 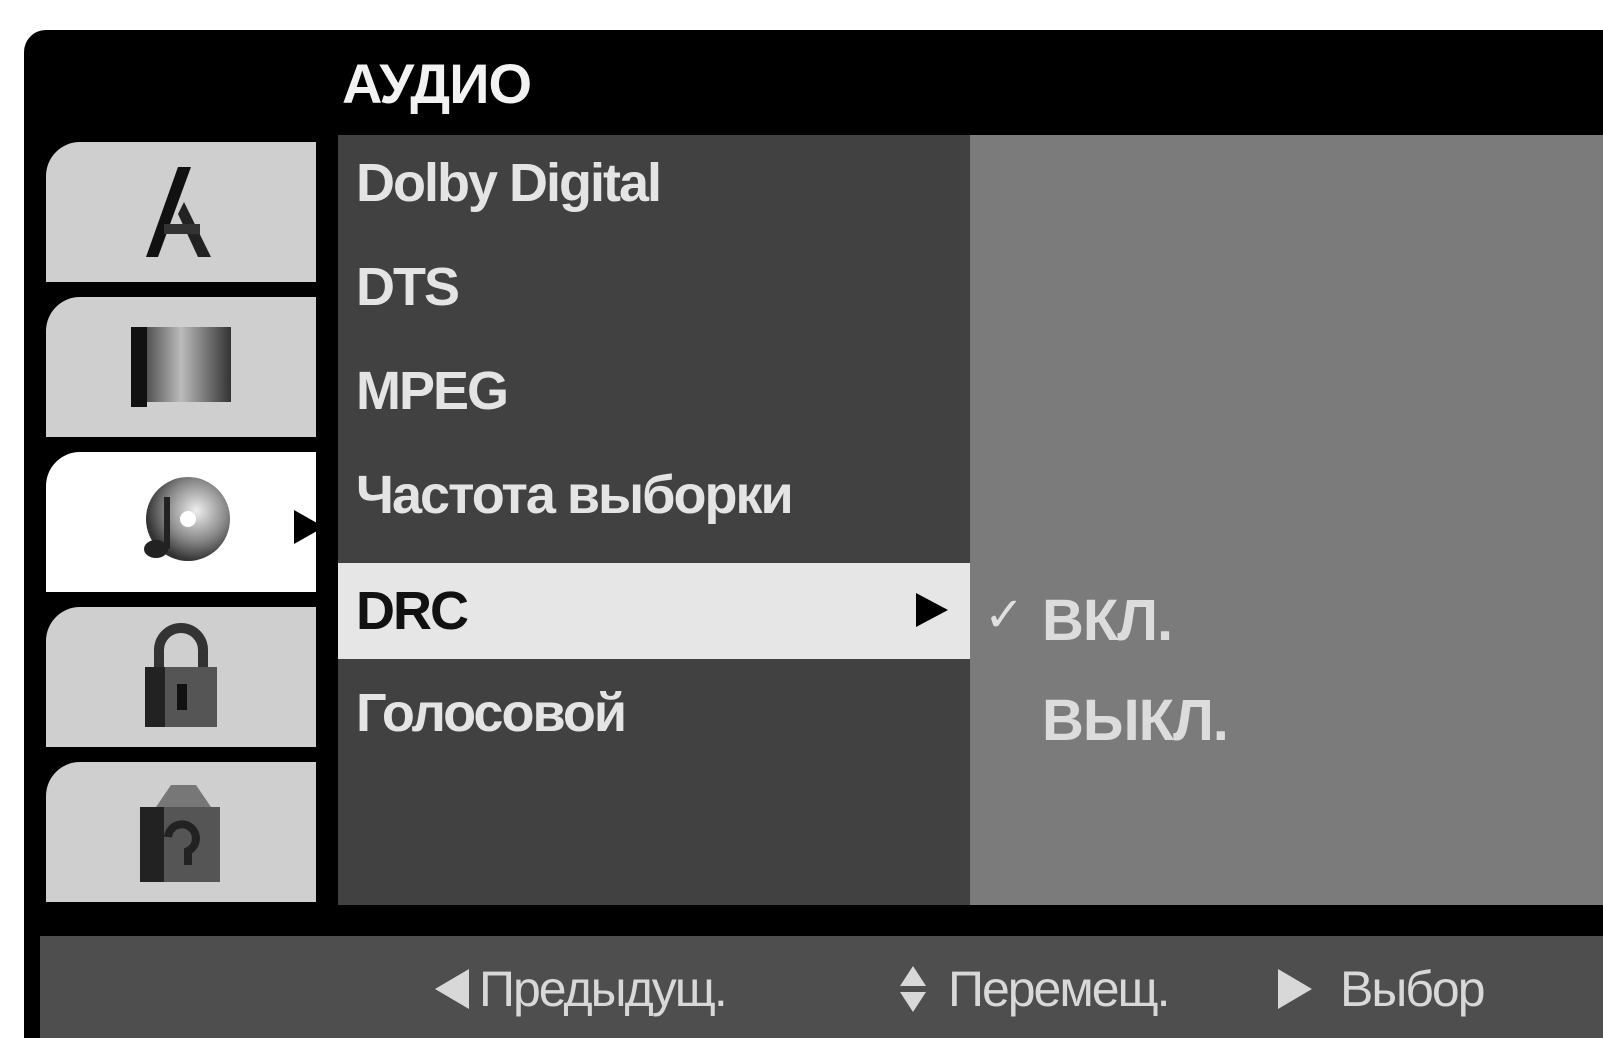 What do you see at coordinates (1059, 989) in the screenshot?
I see `hint-move-label: Перемещ.` at bounding box center [1059, 989].